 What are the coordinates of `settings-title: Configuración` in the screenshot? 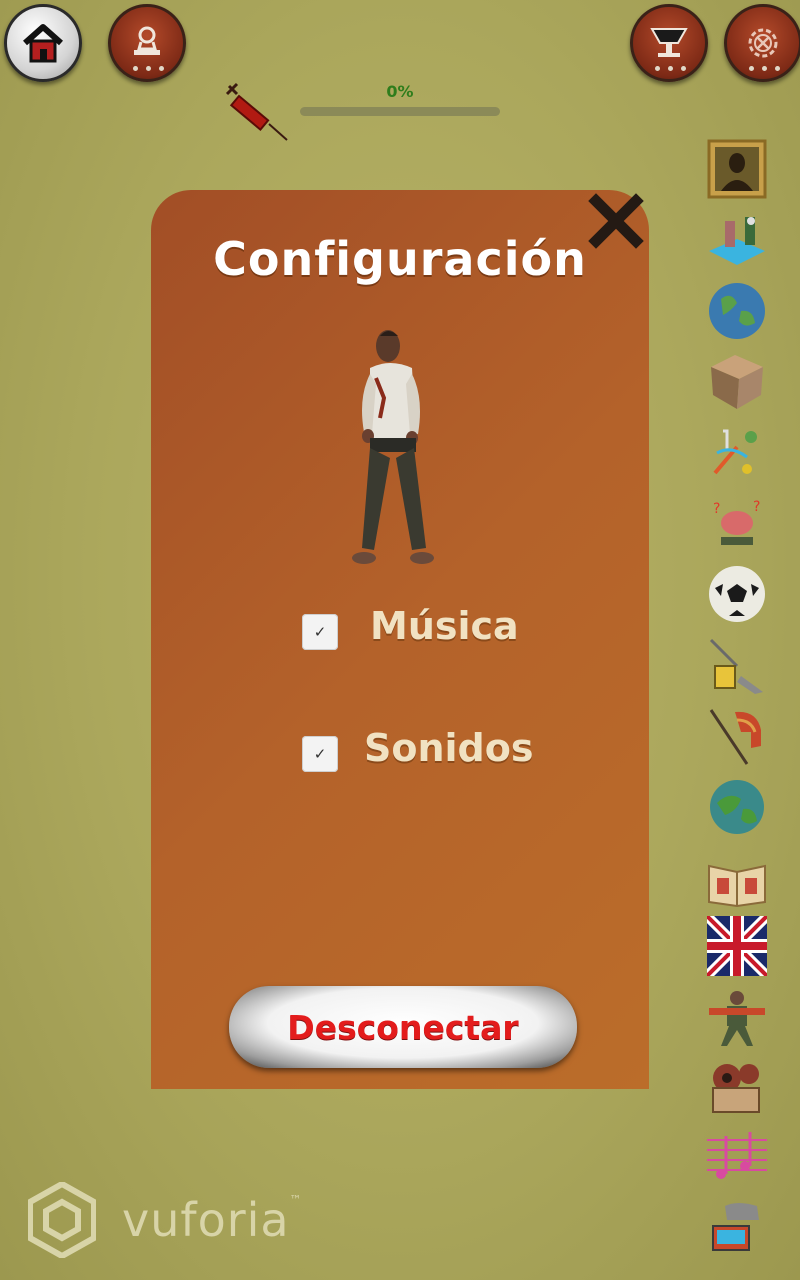 It's located at (400, 259).